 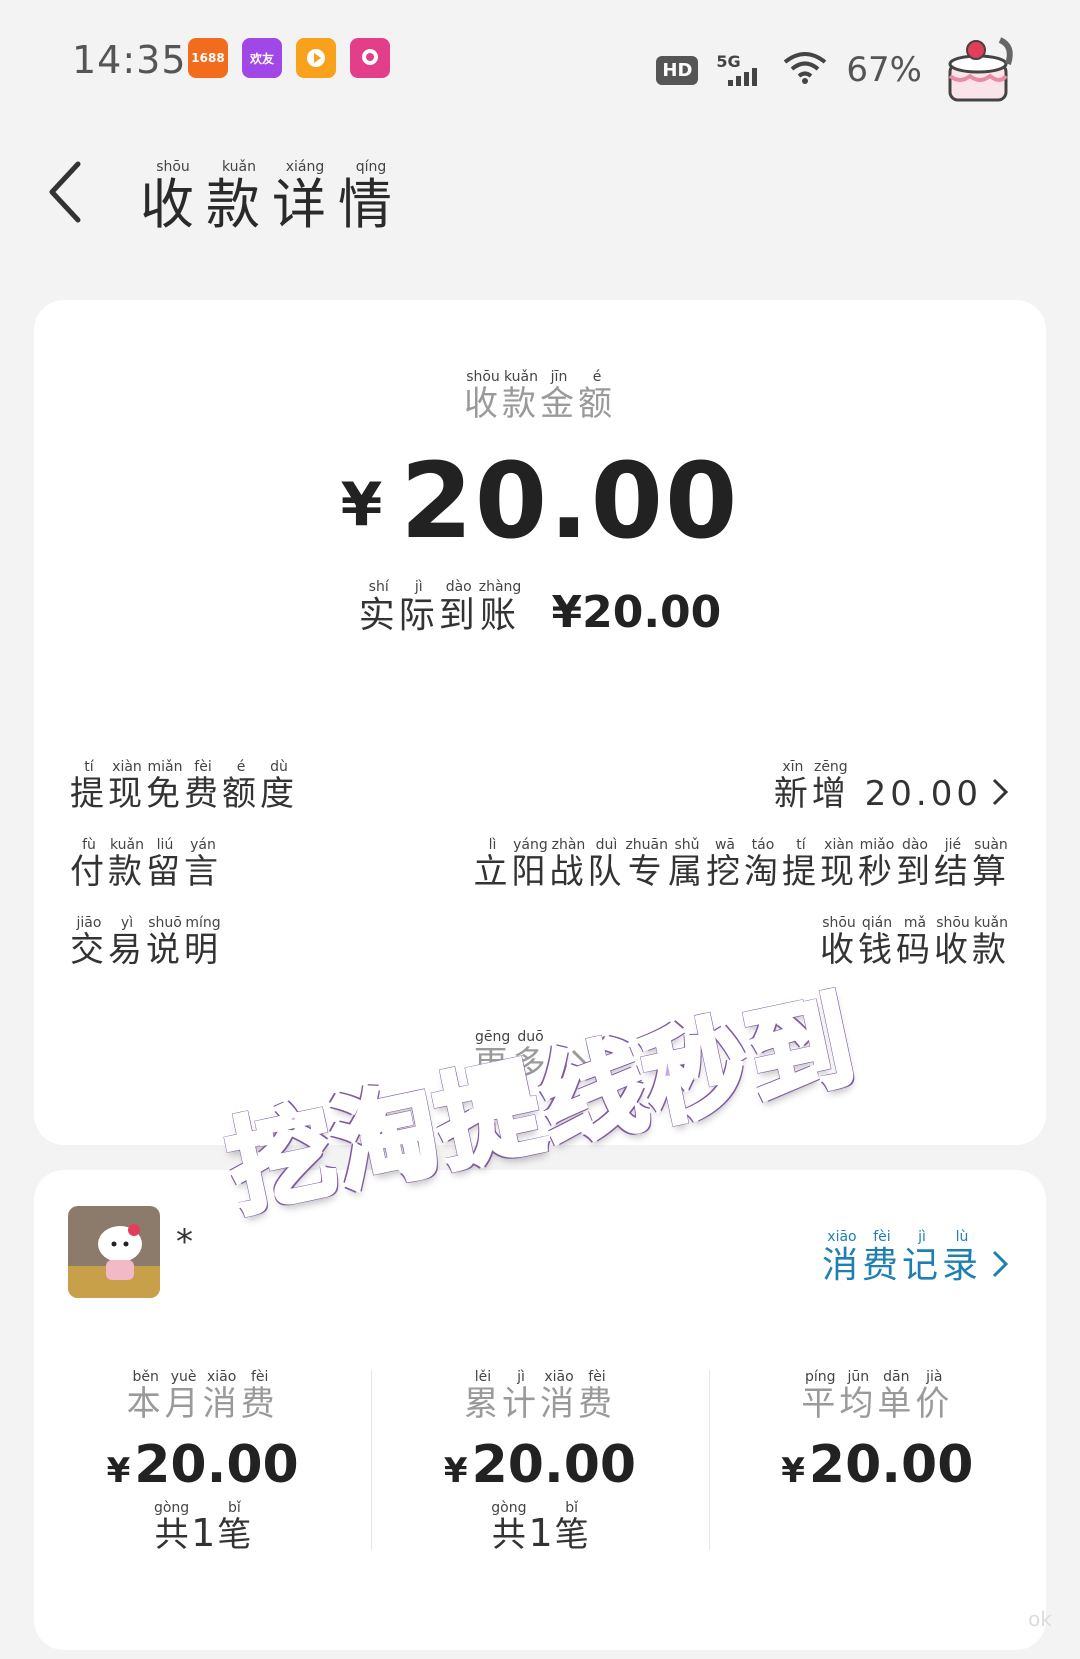 I want to click on stat-label: 平píng均jūn单dān价jià, so click(x=877, y=1396).